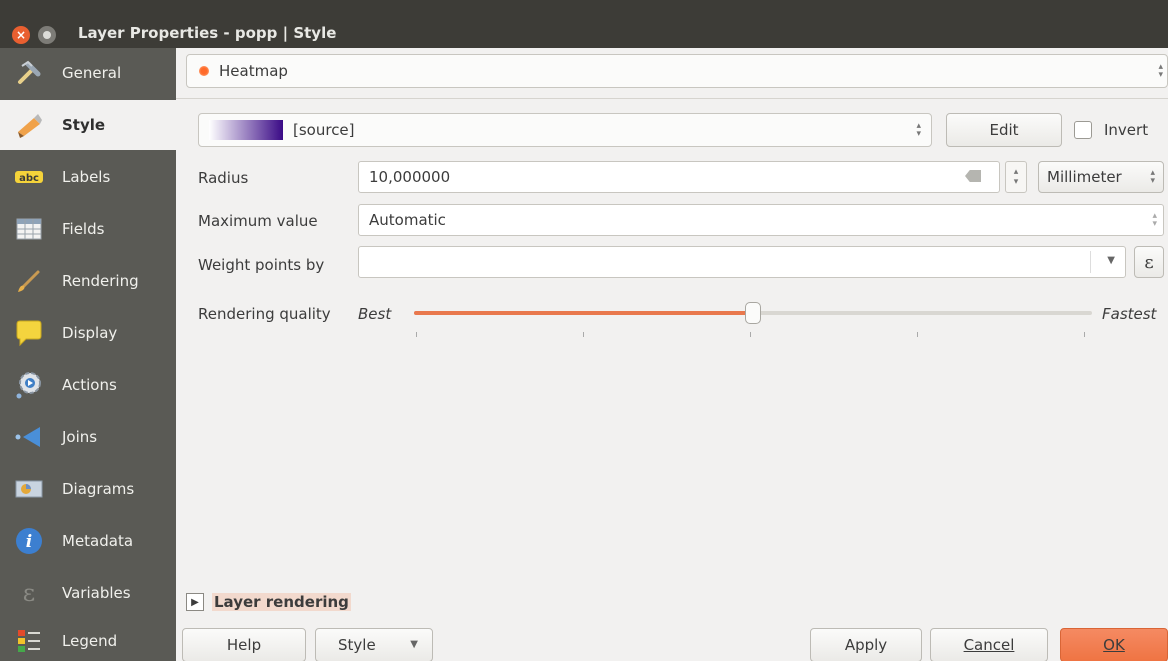  Describe the element at coordinates (261, 265) in the screenshot. I see `weight-label: Weight points by` at that location.